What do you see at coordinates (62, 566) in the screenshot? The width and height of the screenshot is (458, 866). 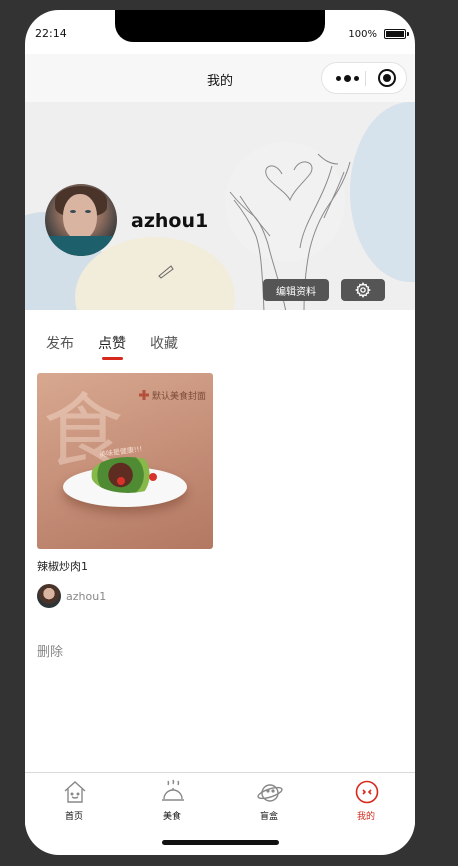 I see `recipe-title: 辣椒炒肉1` at bounding box center [62, 566].